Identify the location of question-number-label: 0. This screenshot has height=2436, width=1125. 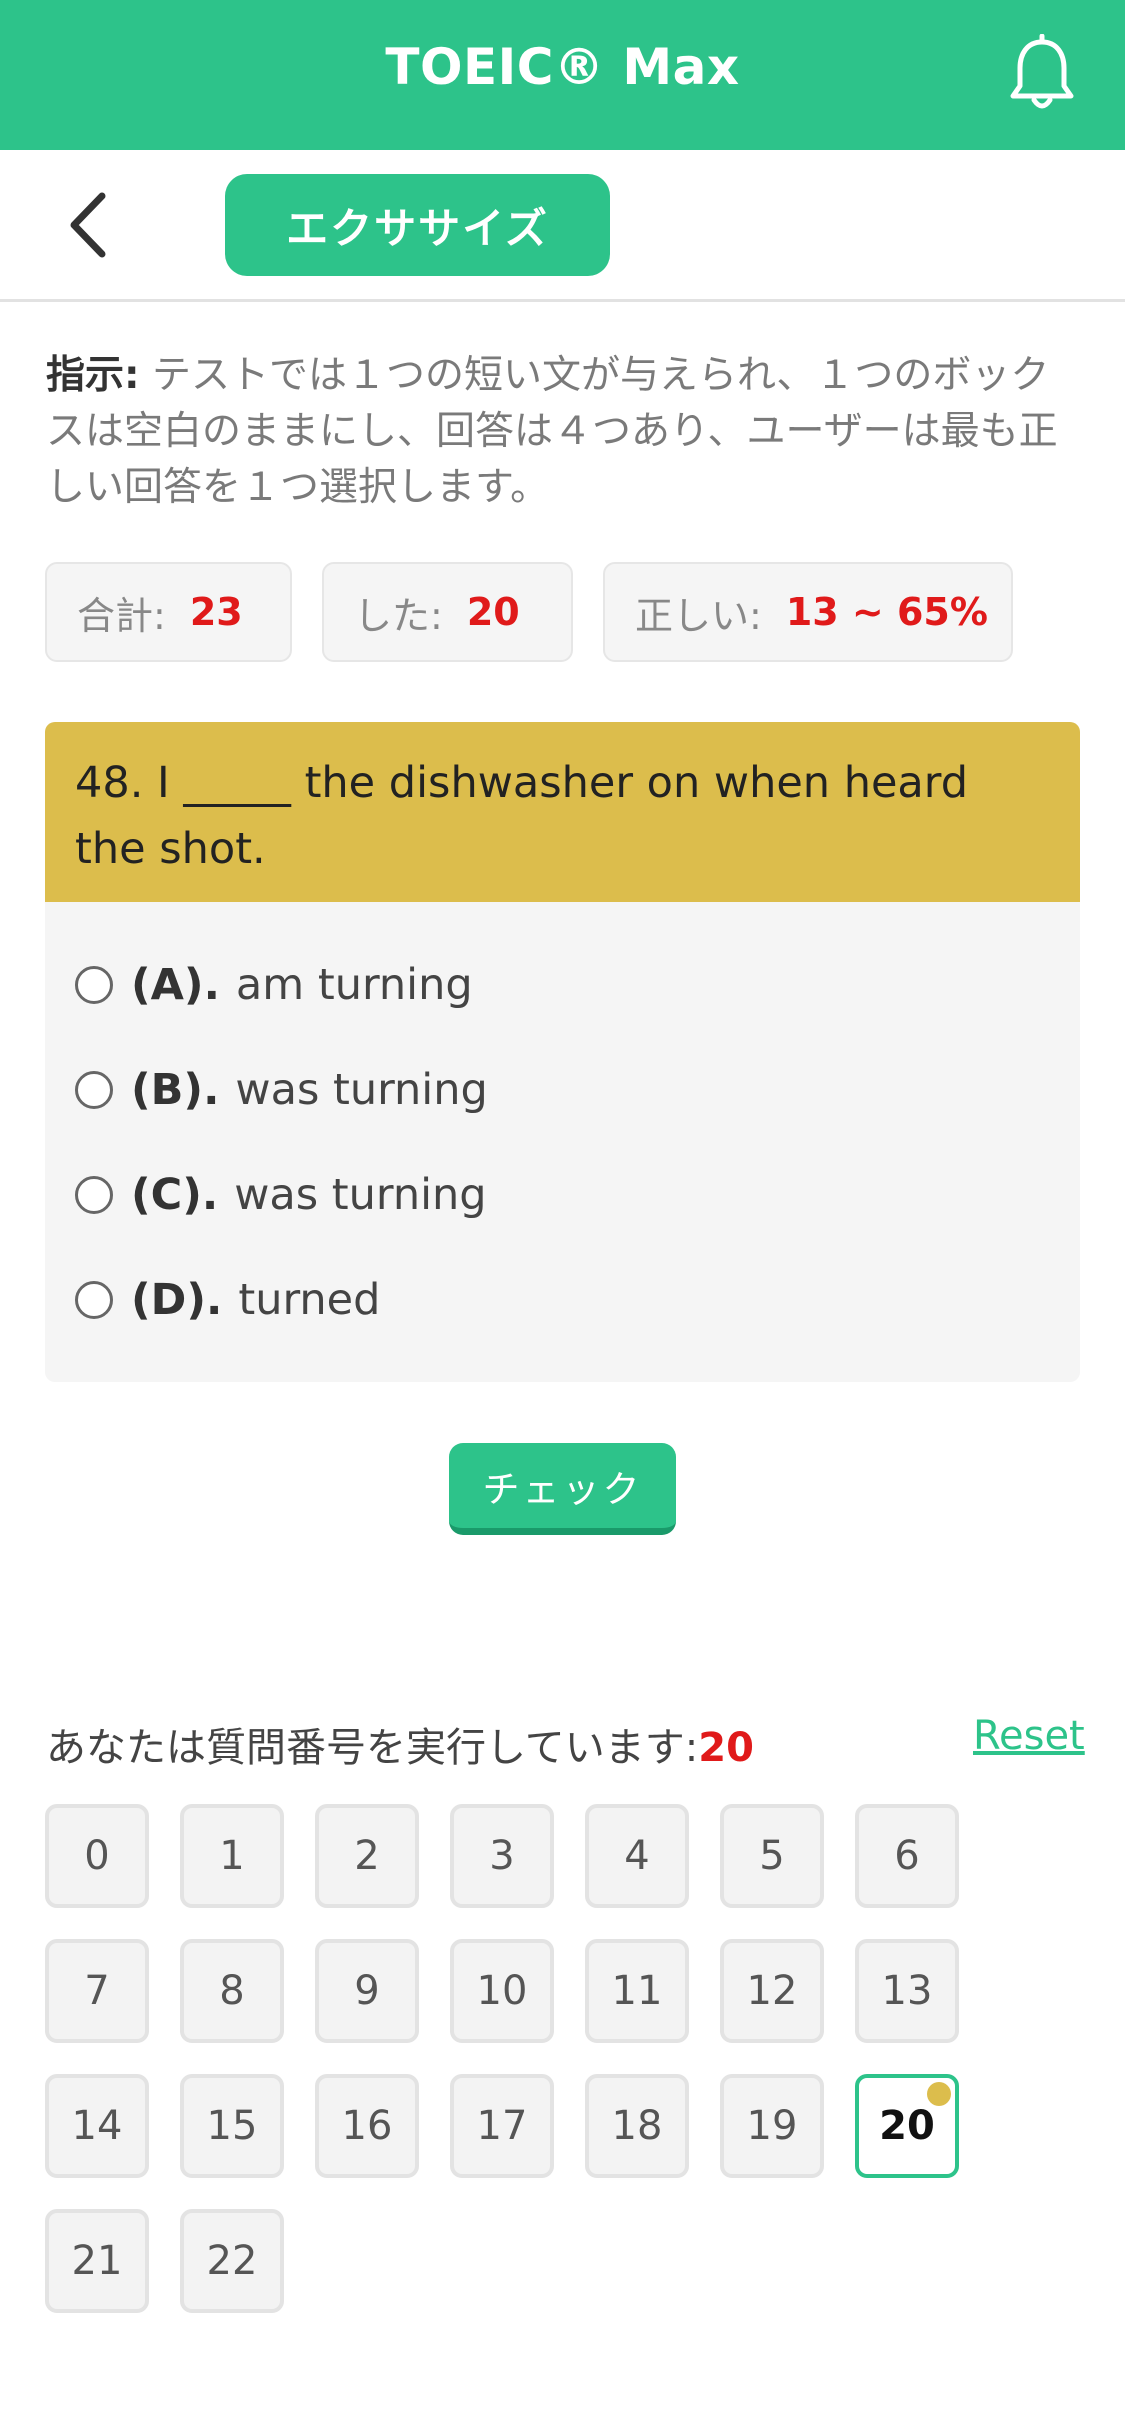
(97, 1856).